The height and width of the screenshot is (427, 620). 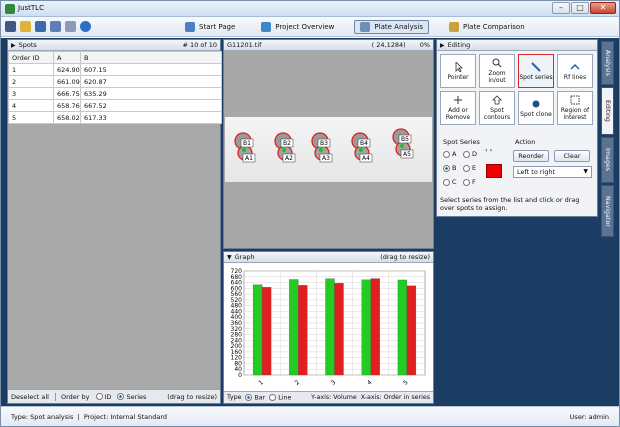 I want to click on rf-lines-icon, so click(x=575, y=66).